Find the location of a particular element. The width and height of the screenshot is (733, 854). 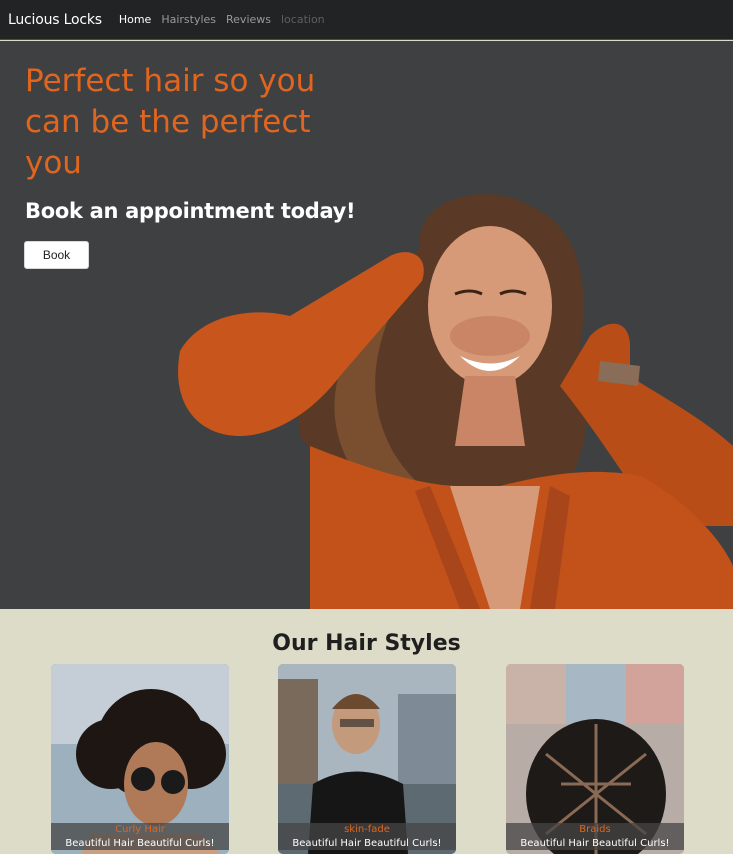

brand-logo: Lucious Locks is located at coordinates (55, 20).